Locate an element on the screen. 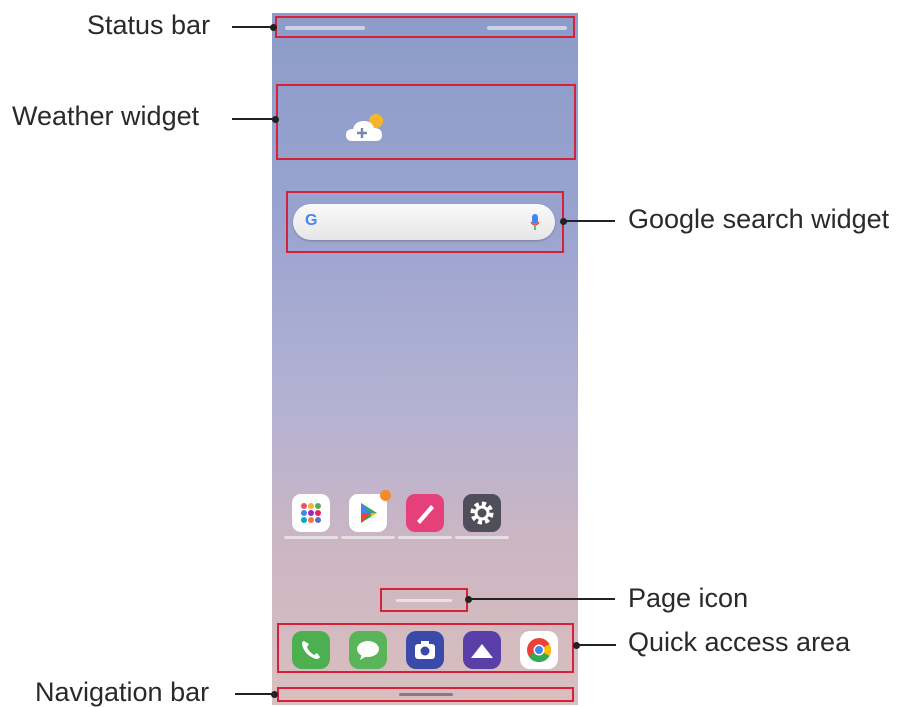 Image resolution: width=911 pixels, height=707 pixels. weather-cloud-sun-icon is located at coordinates (367, 129).